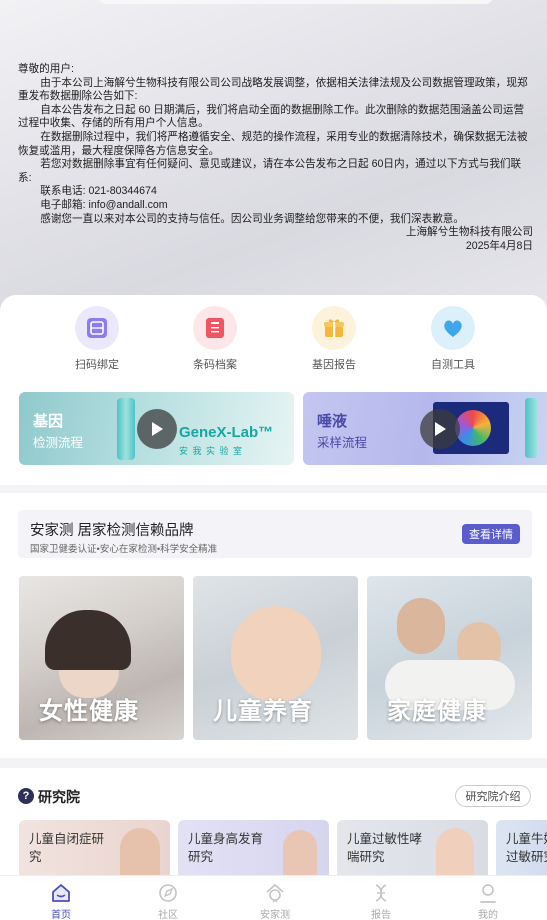 Image resolution: width=547 pixels, height=920 pixels. I want to click on nav-home: 首页, so click(61, 901).